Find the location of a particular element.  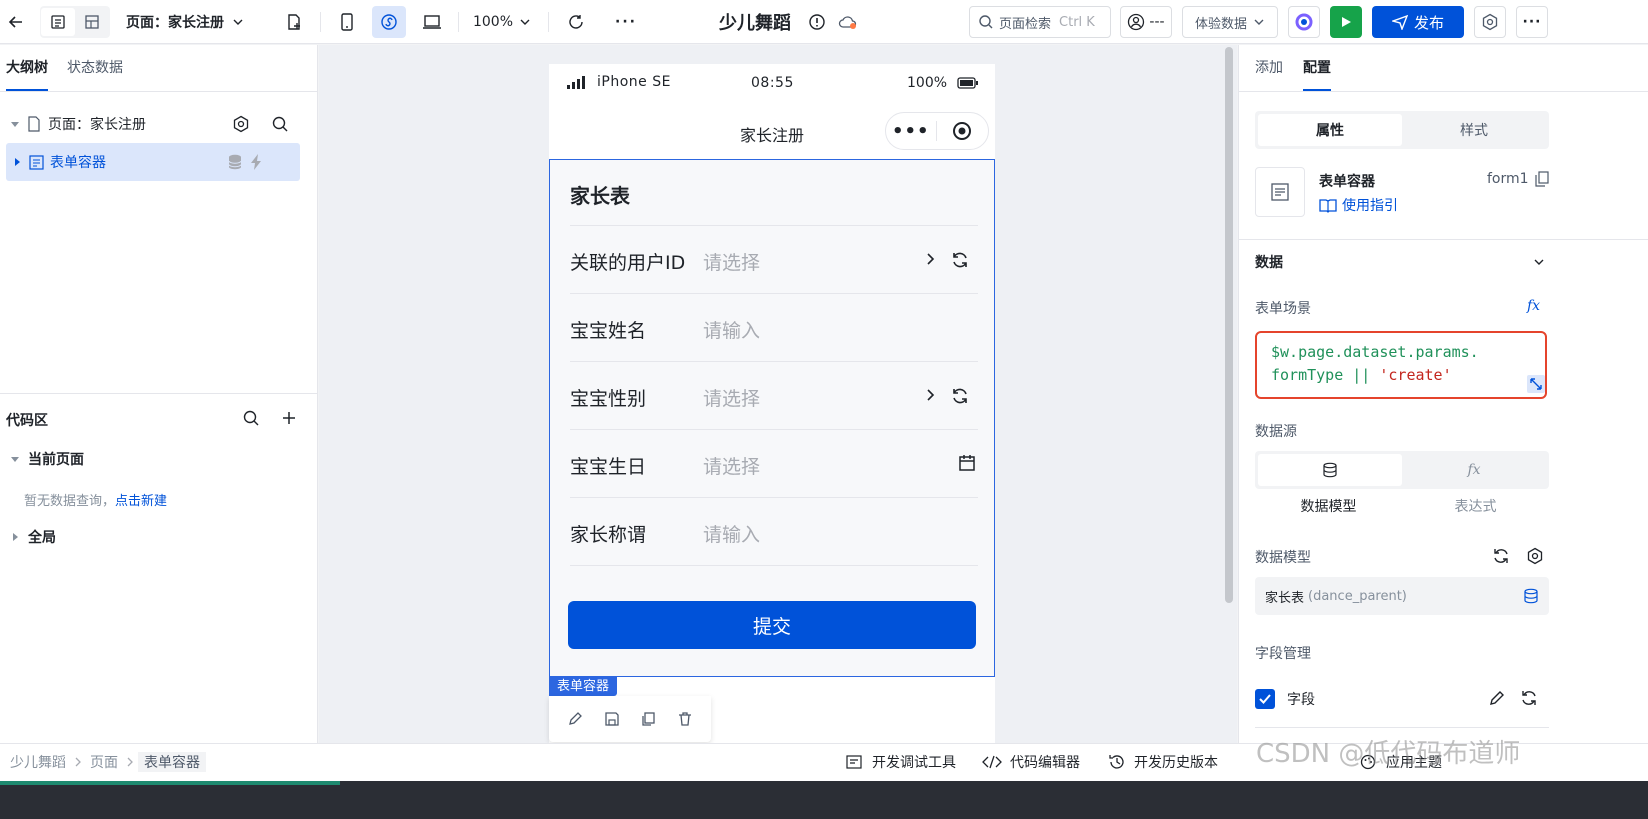

refresh-model-icon is located at coordinates (1501, 556).